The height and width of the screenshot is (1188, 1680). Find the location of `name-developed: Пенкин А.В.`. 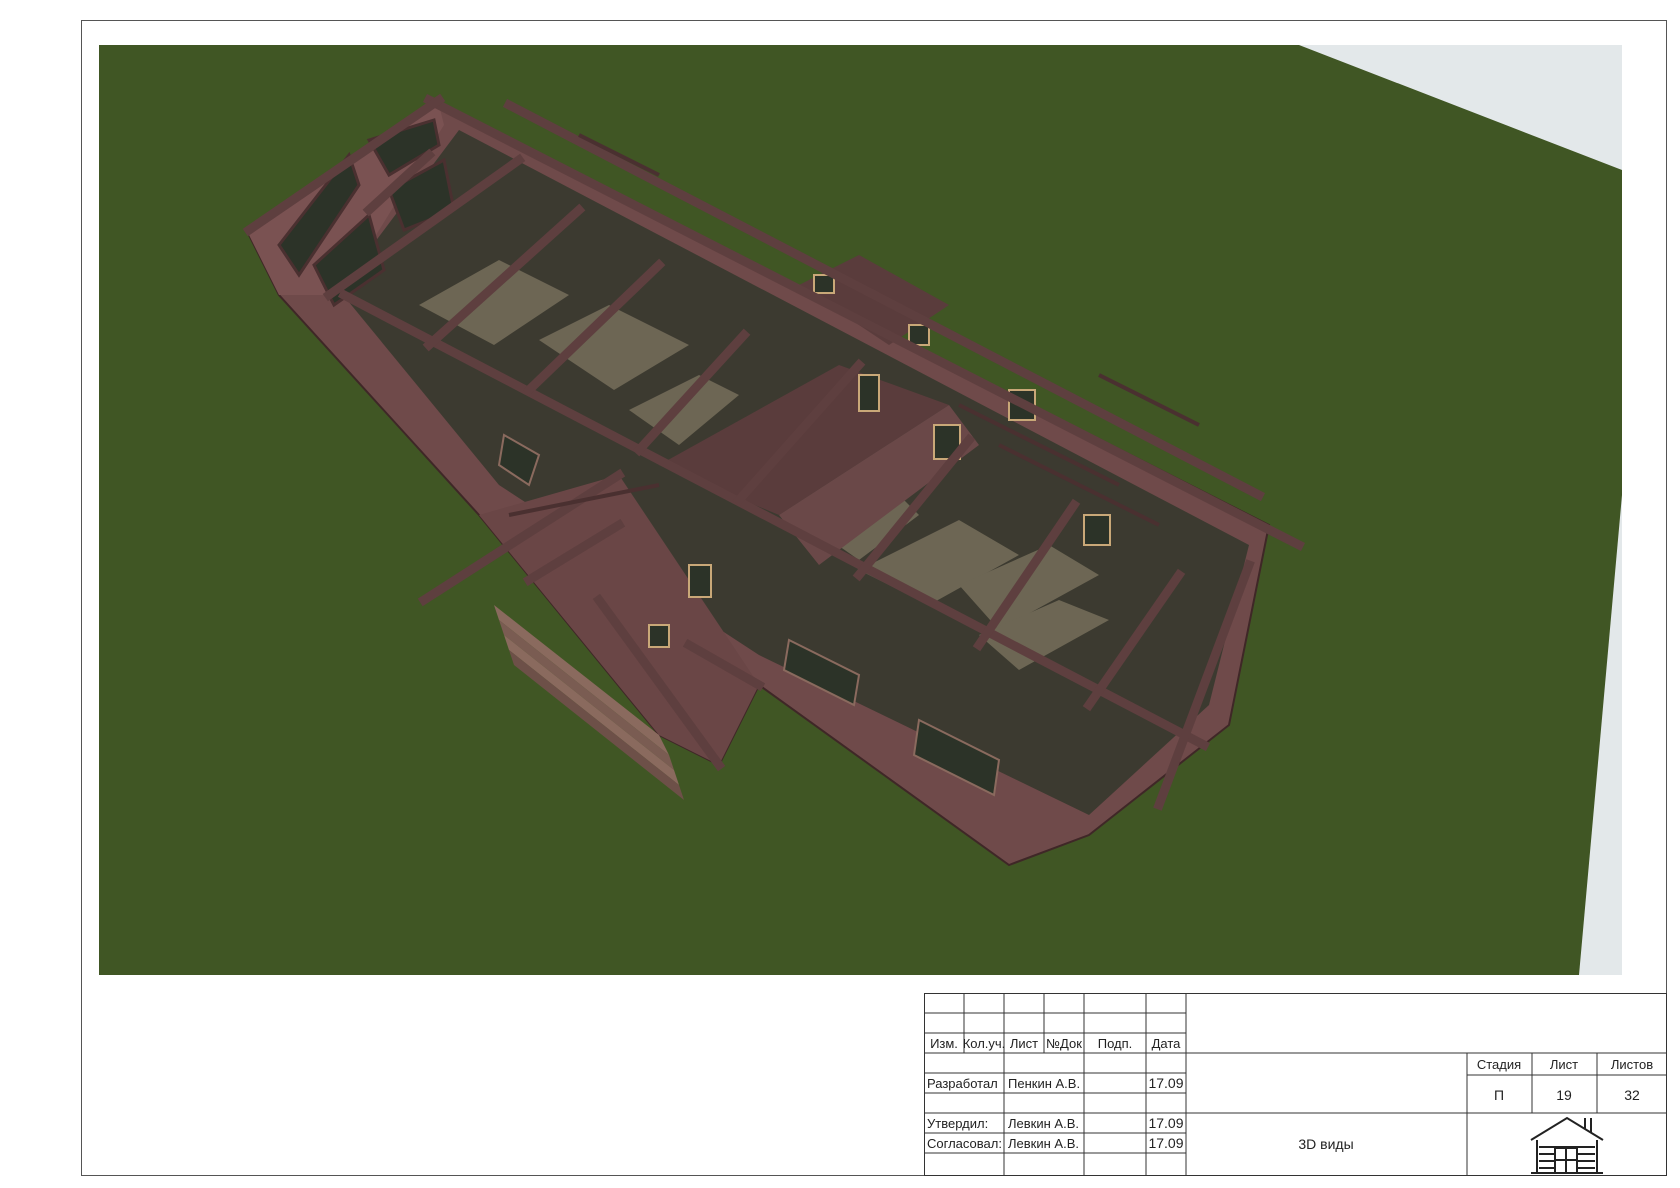

name-developed: Пенкин А.В. is located at coordinates (1044, 1083).